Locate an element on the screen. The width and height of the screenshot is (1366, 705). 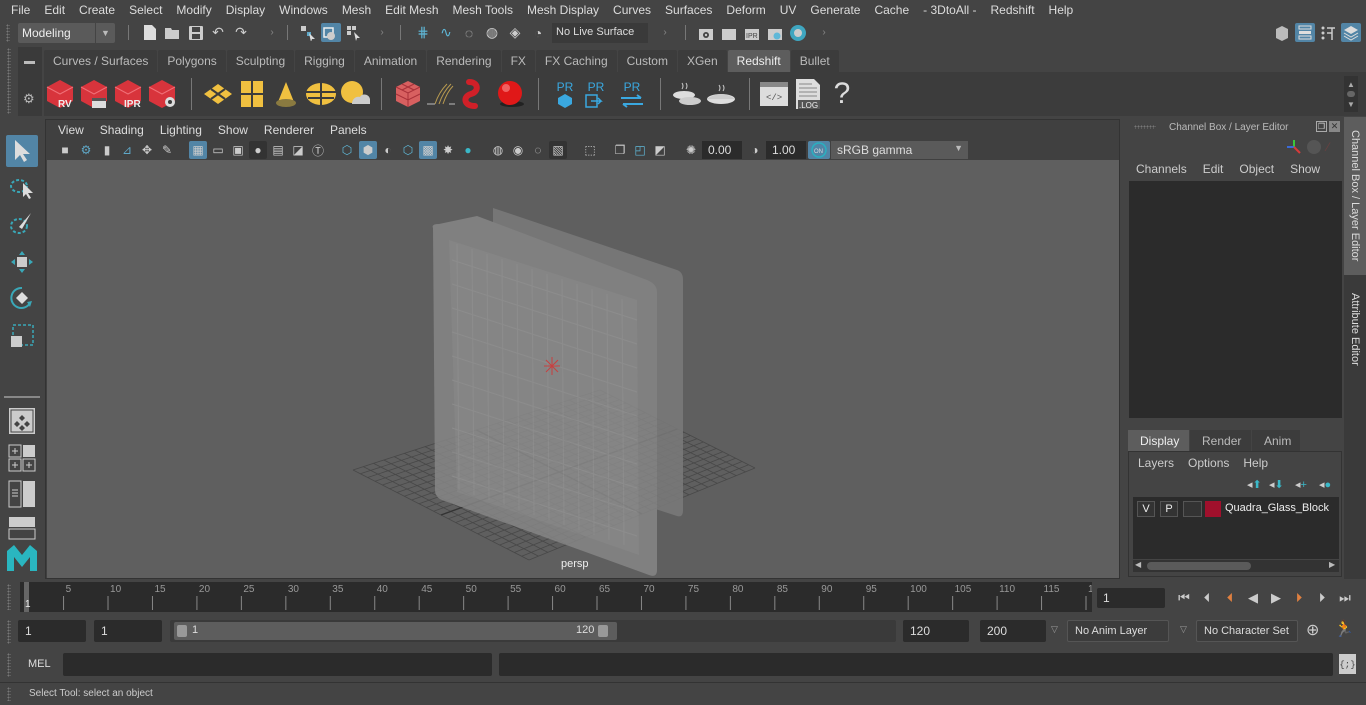
select-component-icon is located at coordinates (354, 32).